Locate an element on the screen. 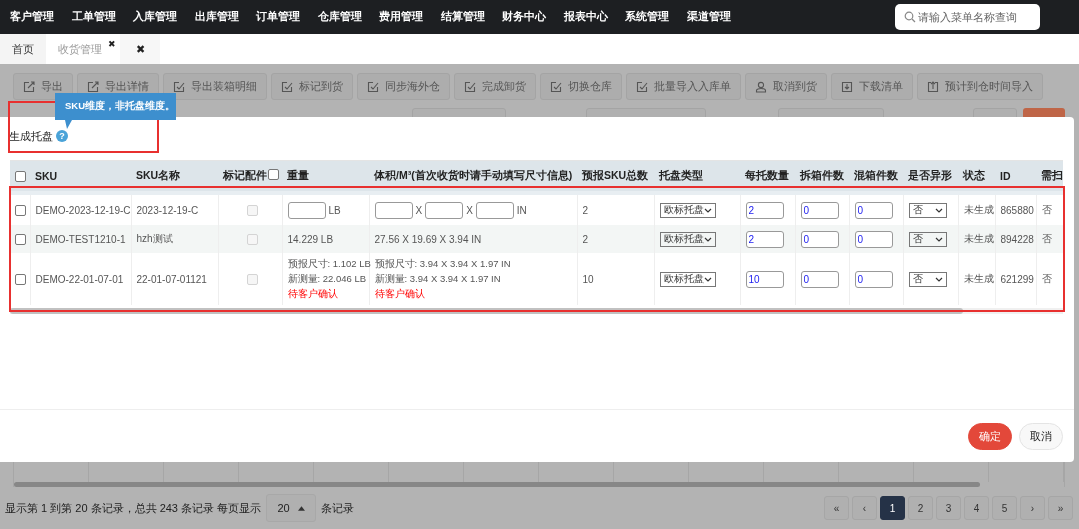 This screenshot has width=1079, height=529. records-label: 条记录 is located at coordinates (338, 508).